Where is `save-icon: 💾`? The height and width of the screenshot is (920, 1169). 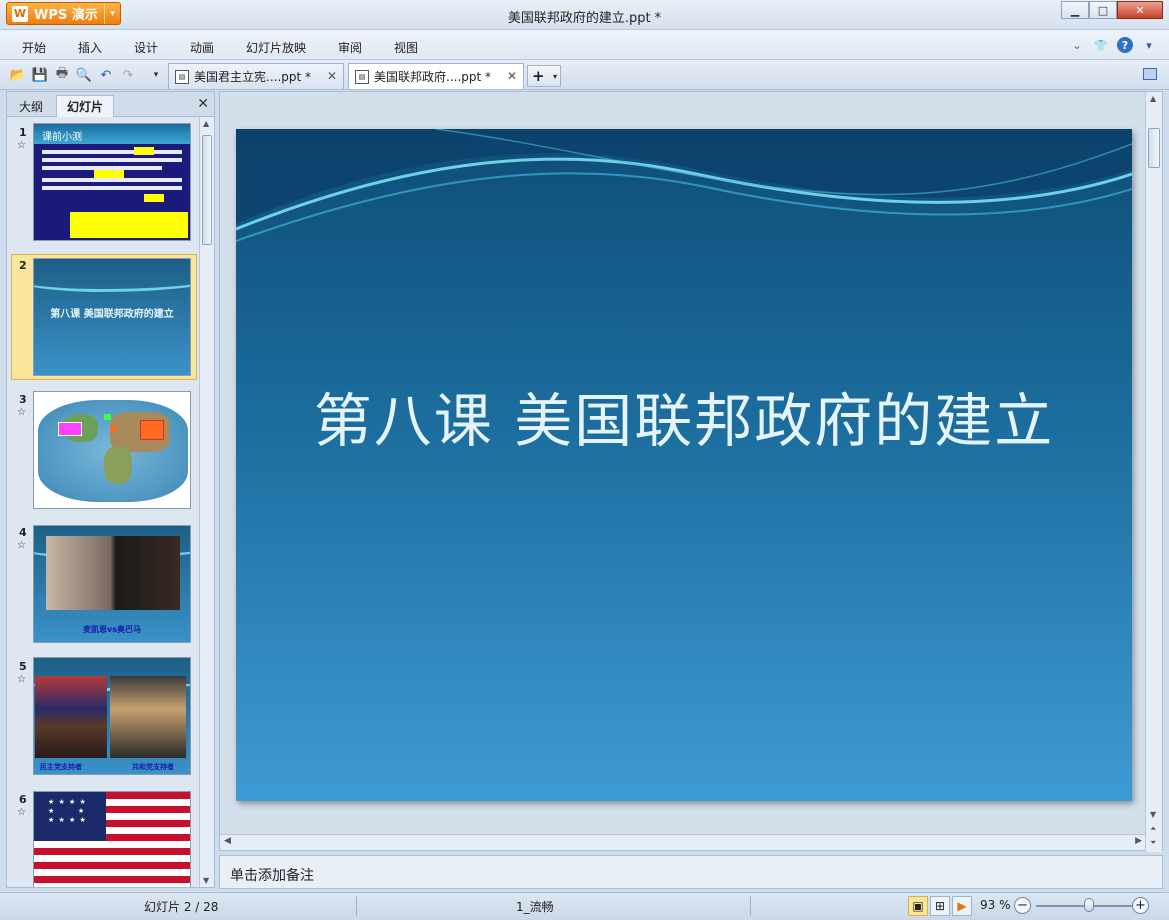 save-icon: 💾 is located at coordinates (40, 75).